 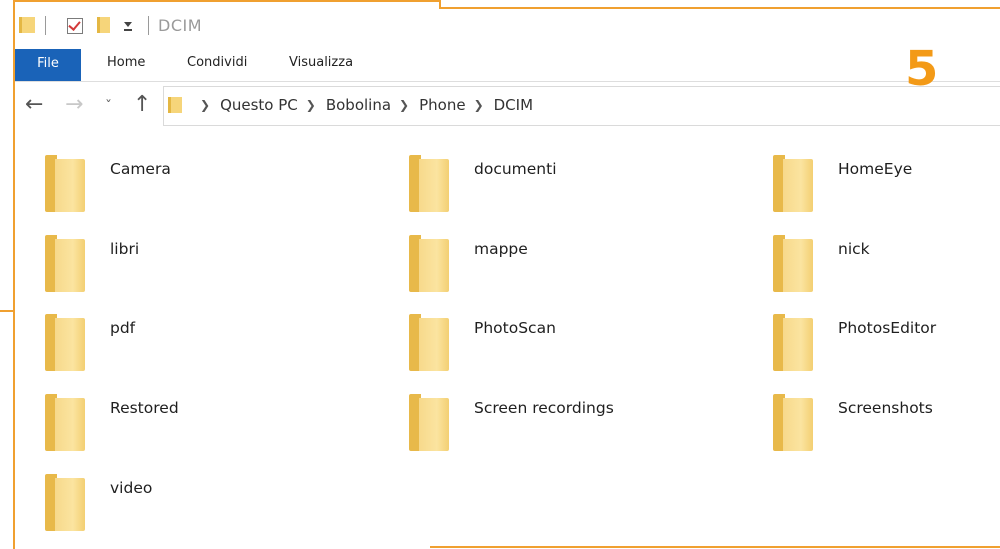 I want to click on folder-item: documenti, so click(x=544, y=173).